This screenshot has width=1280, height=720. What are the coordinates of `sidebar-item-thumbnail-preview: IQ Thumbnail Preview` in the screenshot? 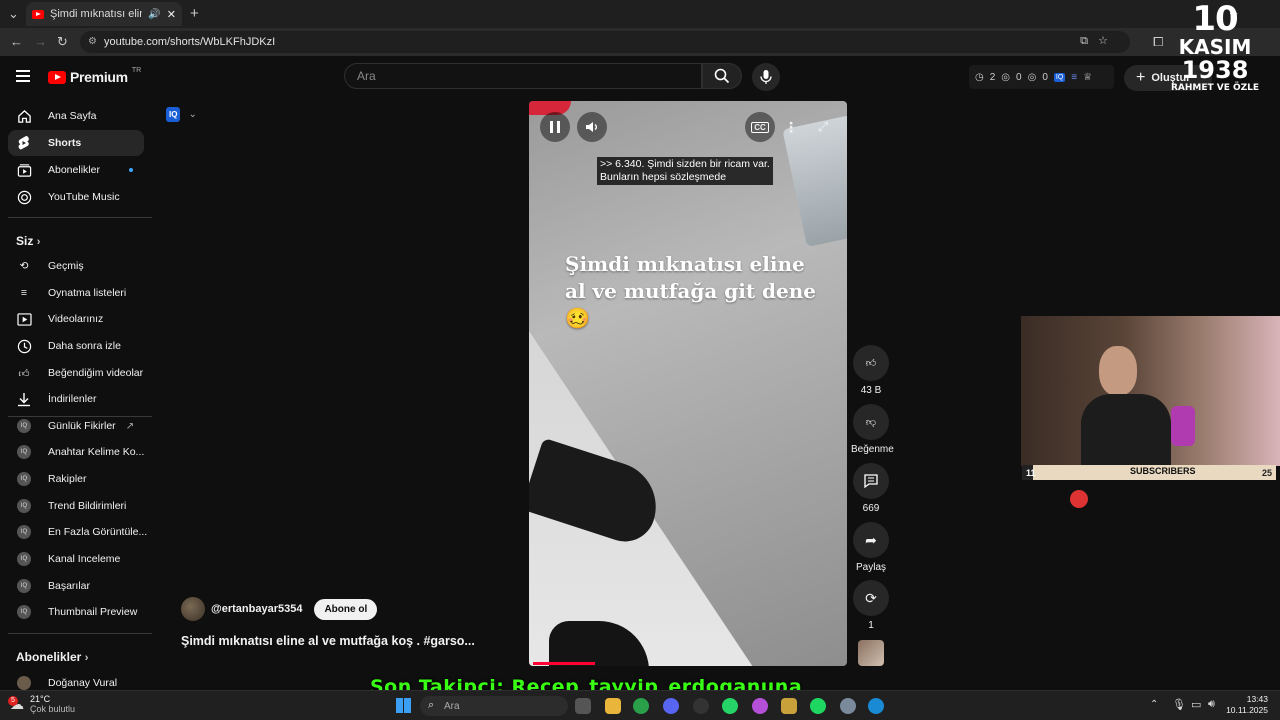 It's located at (76, 612).